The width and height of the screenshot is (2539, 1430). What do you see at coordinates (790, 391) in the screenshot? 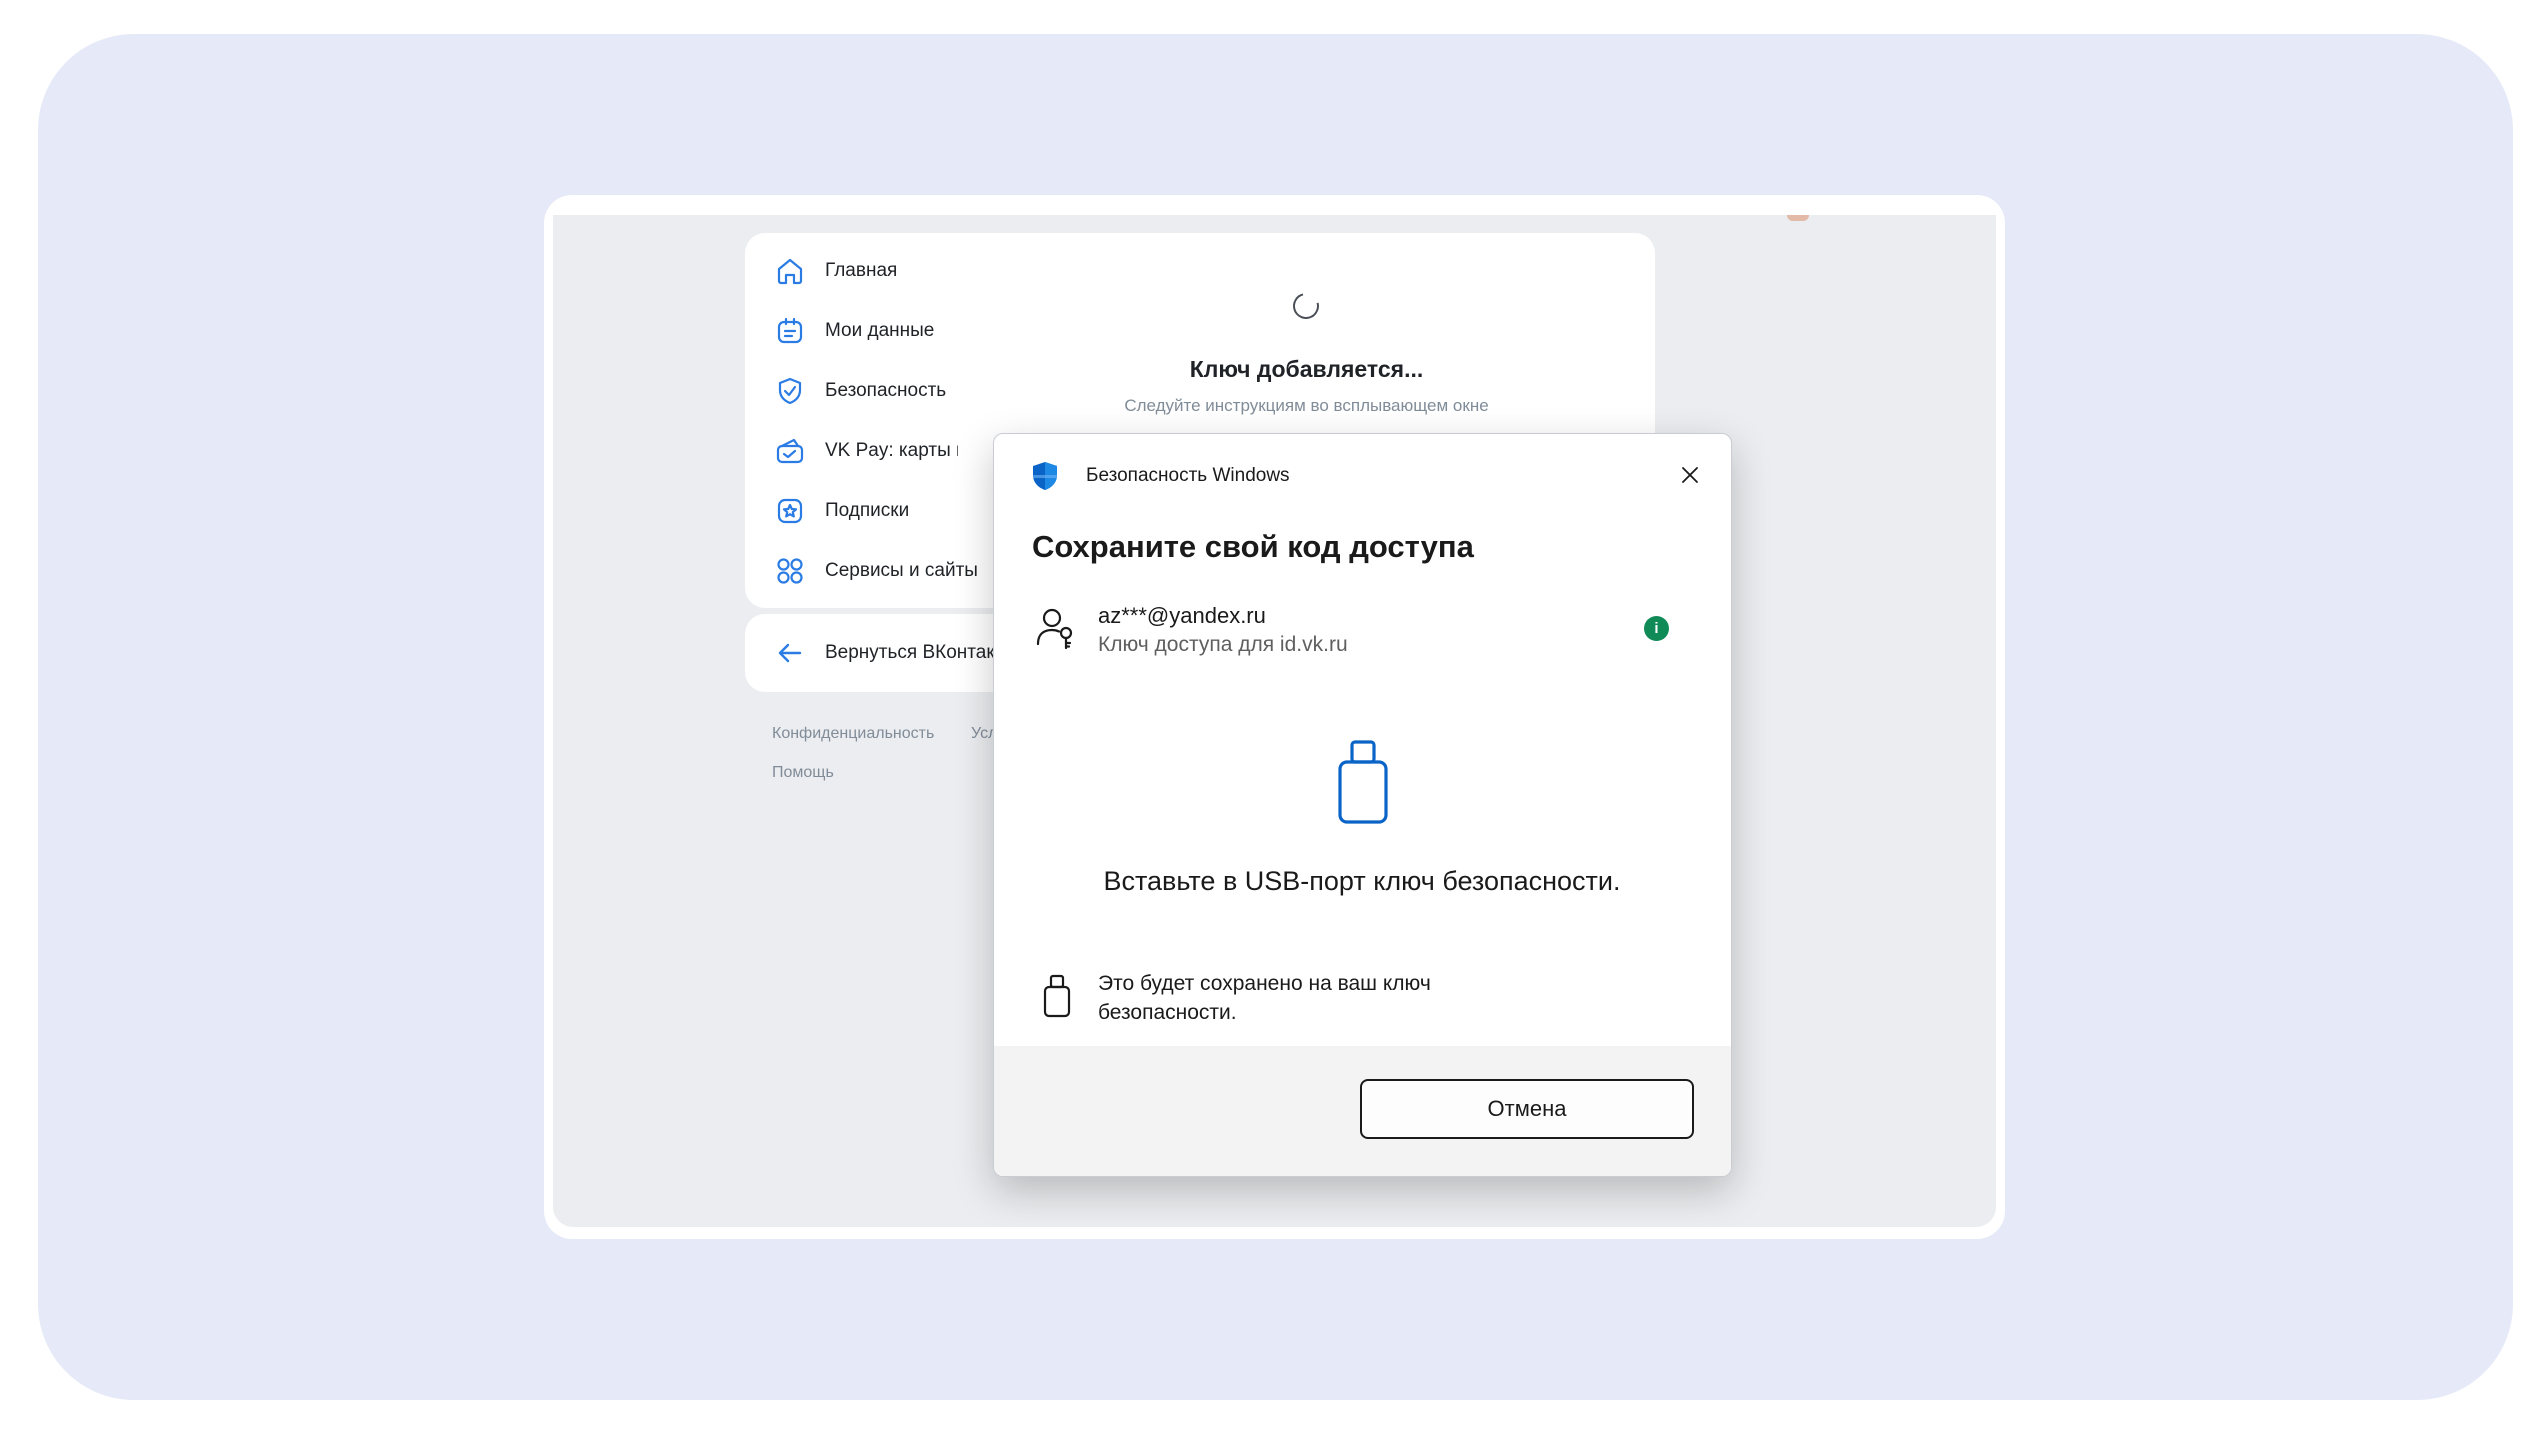
I see `shield-icon` at bounding box center [790, 391].